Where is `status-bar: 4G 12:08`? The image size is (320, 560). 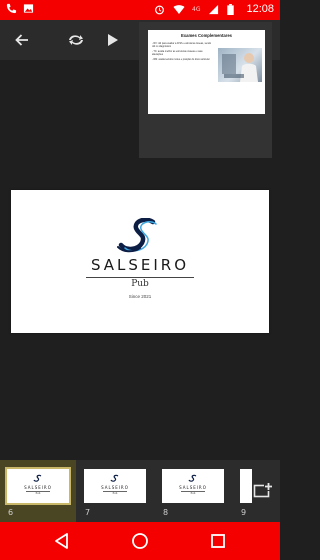 status-bar: 4G 12:08 is located at coordinates (140, 10).